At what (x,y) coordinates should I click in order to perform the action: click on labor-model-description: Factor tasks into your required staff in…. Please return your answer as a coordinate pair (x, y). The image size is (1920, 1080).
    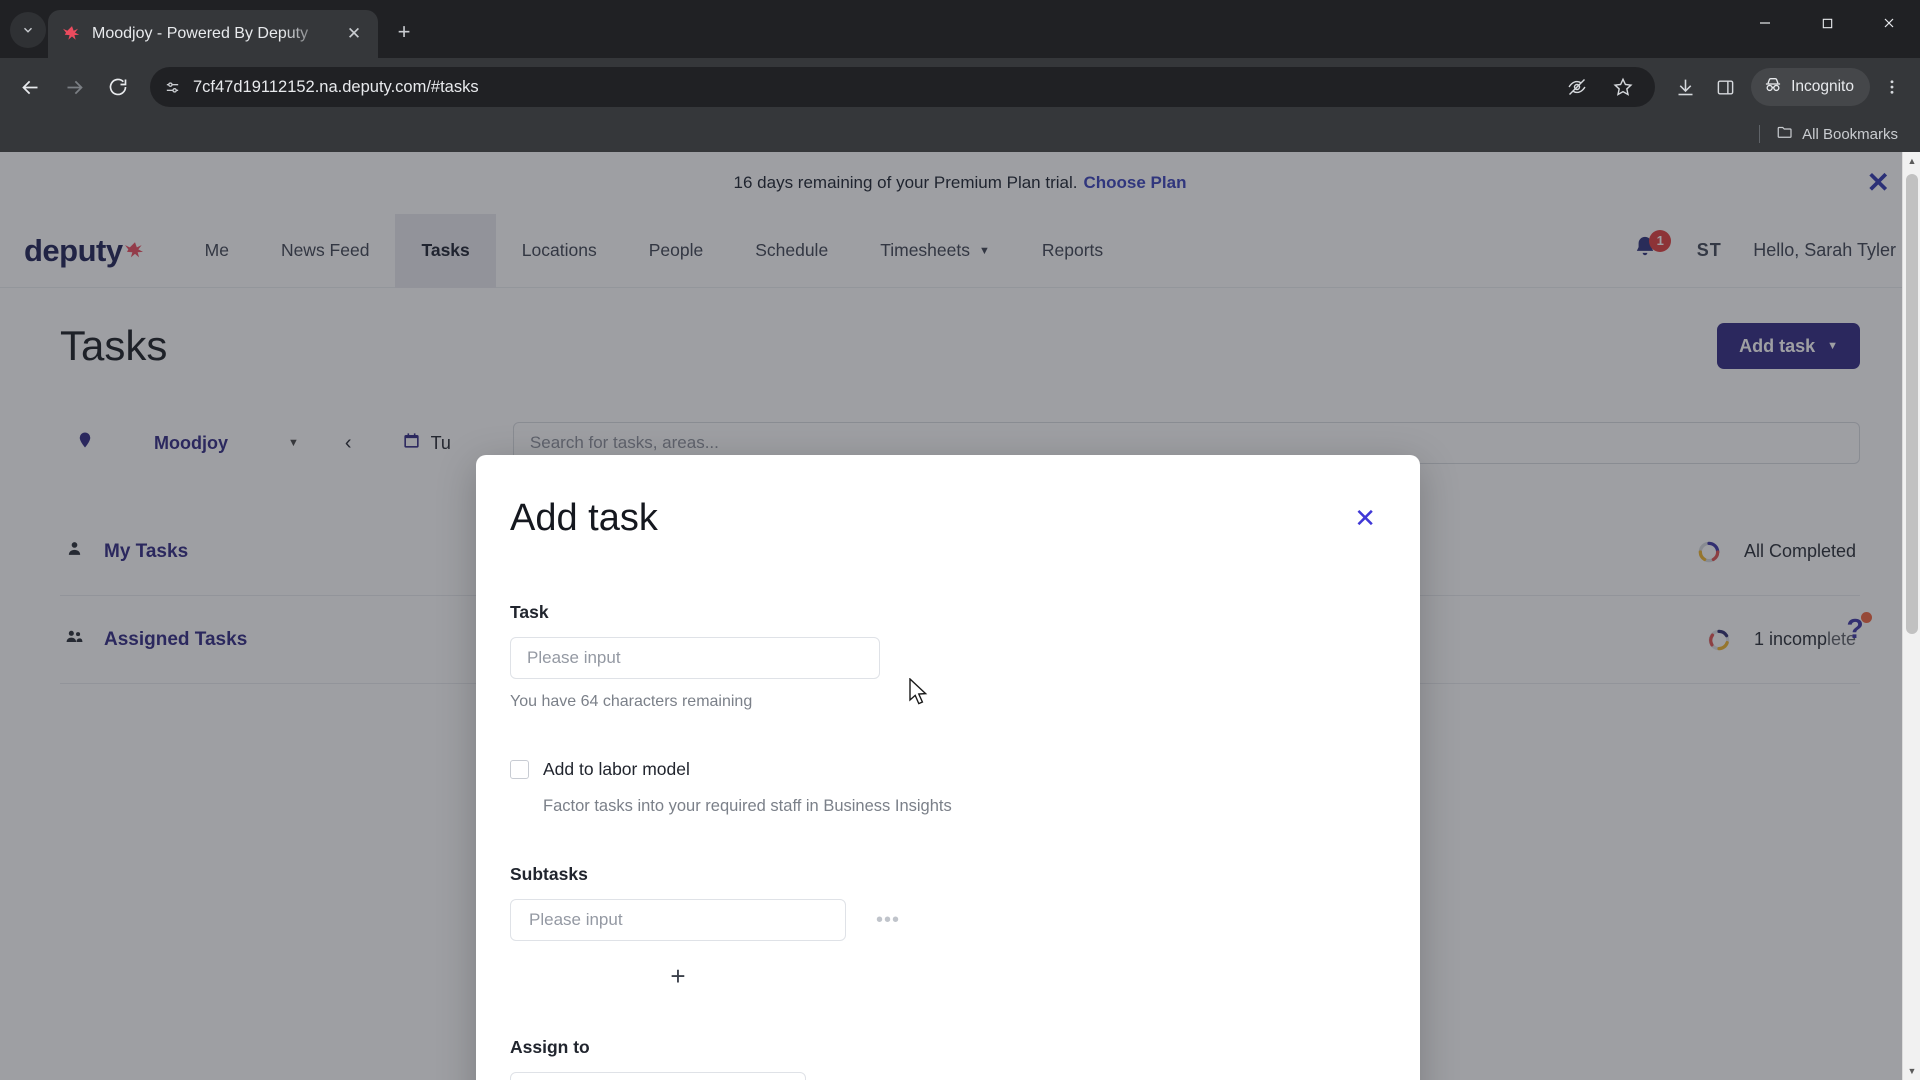
    Looking at the image, I should click on (747, 806).